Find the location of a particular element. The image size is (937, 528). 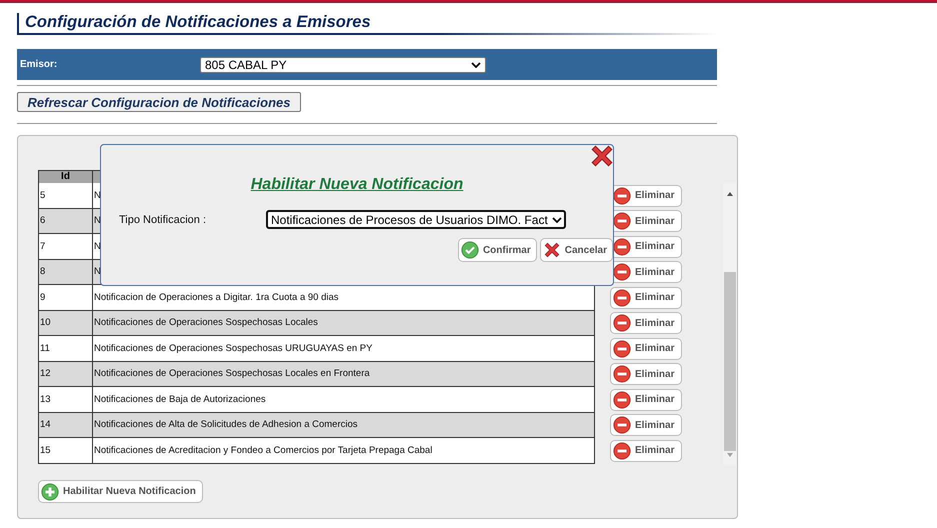

confirm-button: Confirmar is located at coordinates (497, 250).